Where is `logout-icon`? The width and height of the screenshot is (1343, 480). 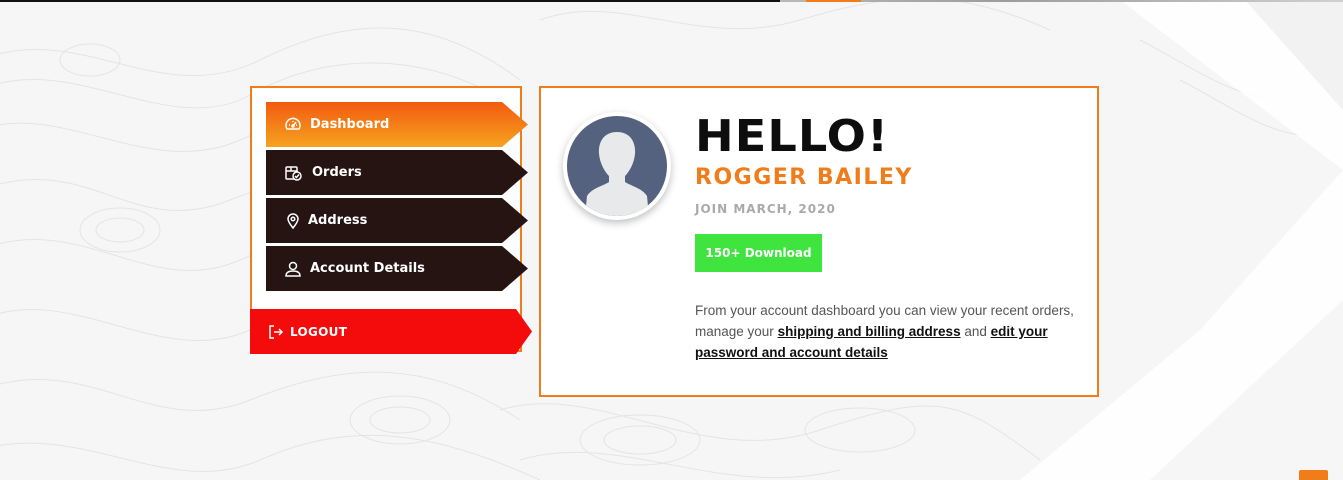 logout-icon is located at coordinates (276, 332).